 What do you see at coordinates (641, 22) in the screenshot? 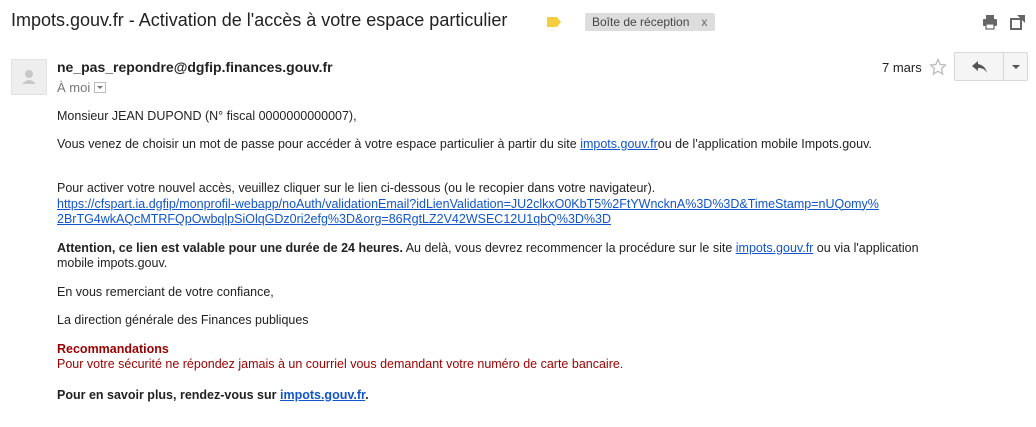
I see `inbox-label-text: Boîte de réception` at bounding box center [641, 22].